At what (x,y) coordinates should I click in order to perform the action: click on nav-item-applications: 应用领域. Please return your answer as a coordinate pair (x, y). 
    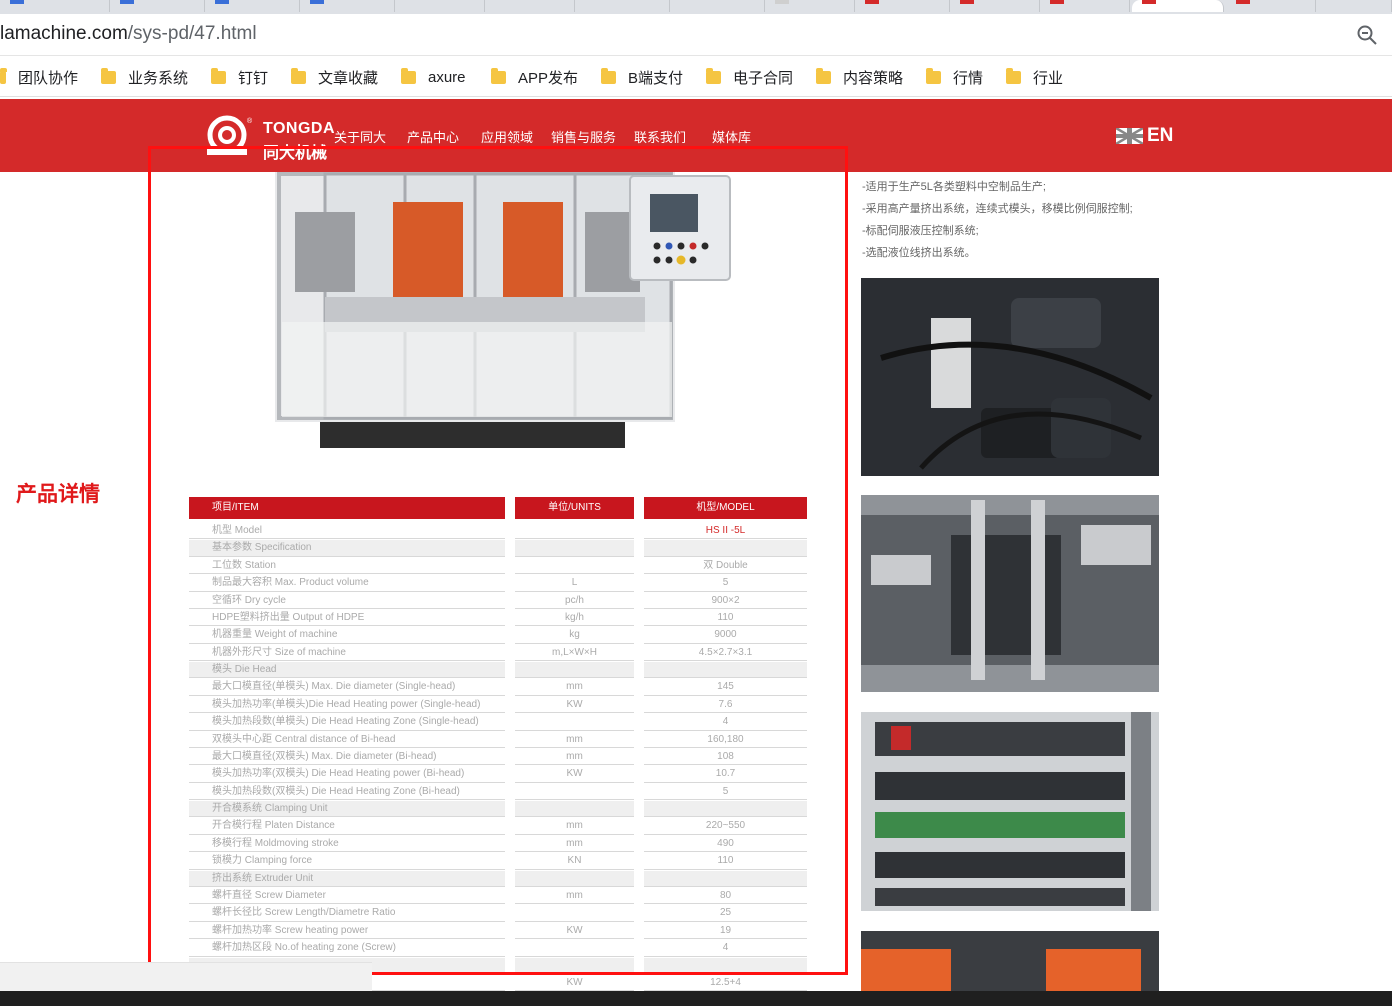
    Looking at the image, I should click on (507, 136).